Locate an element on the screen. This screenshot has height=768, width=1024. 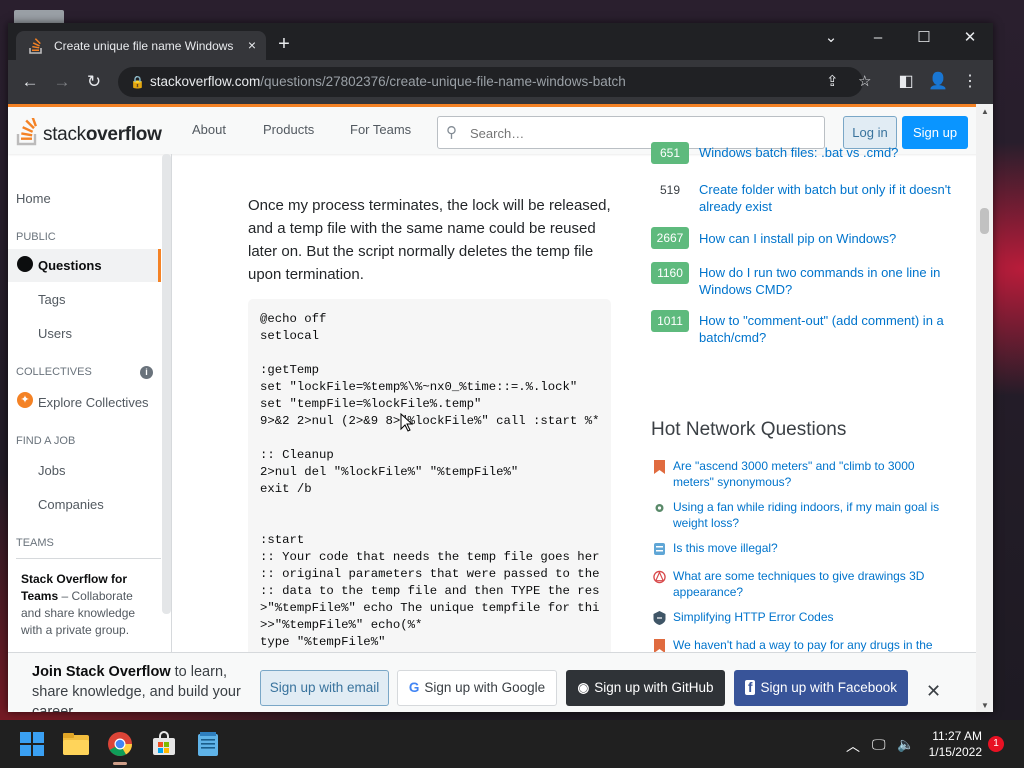
info-icon: i is located at coordinates (146, 372).